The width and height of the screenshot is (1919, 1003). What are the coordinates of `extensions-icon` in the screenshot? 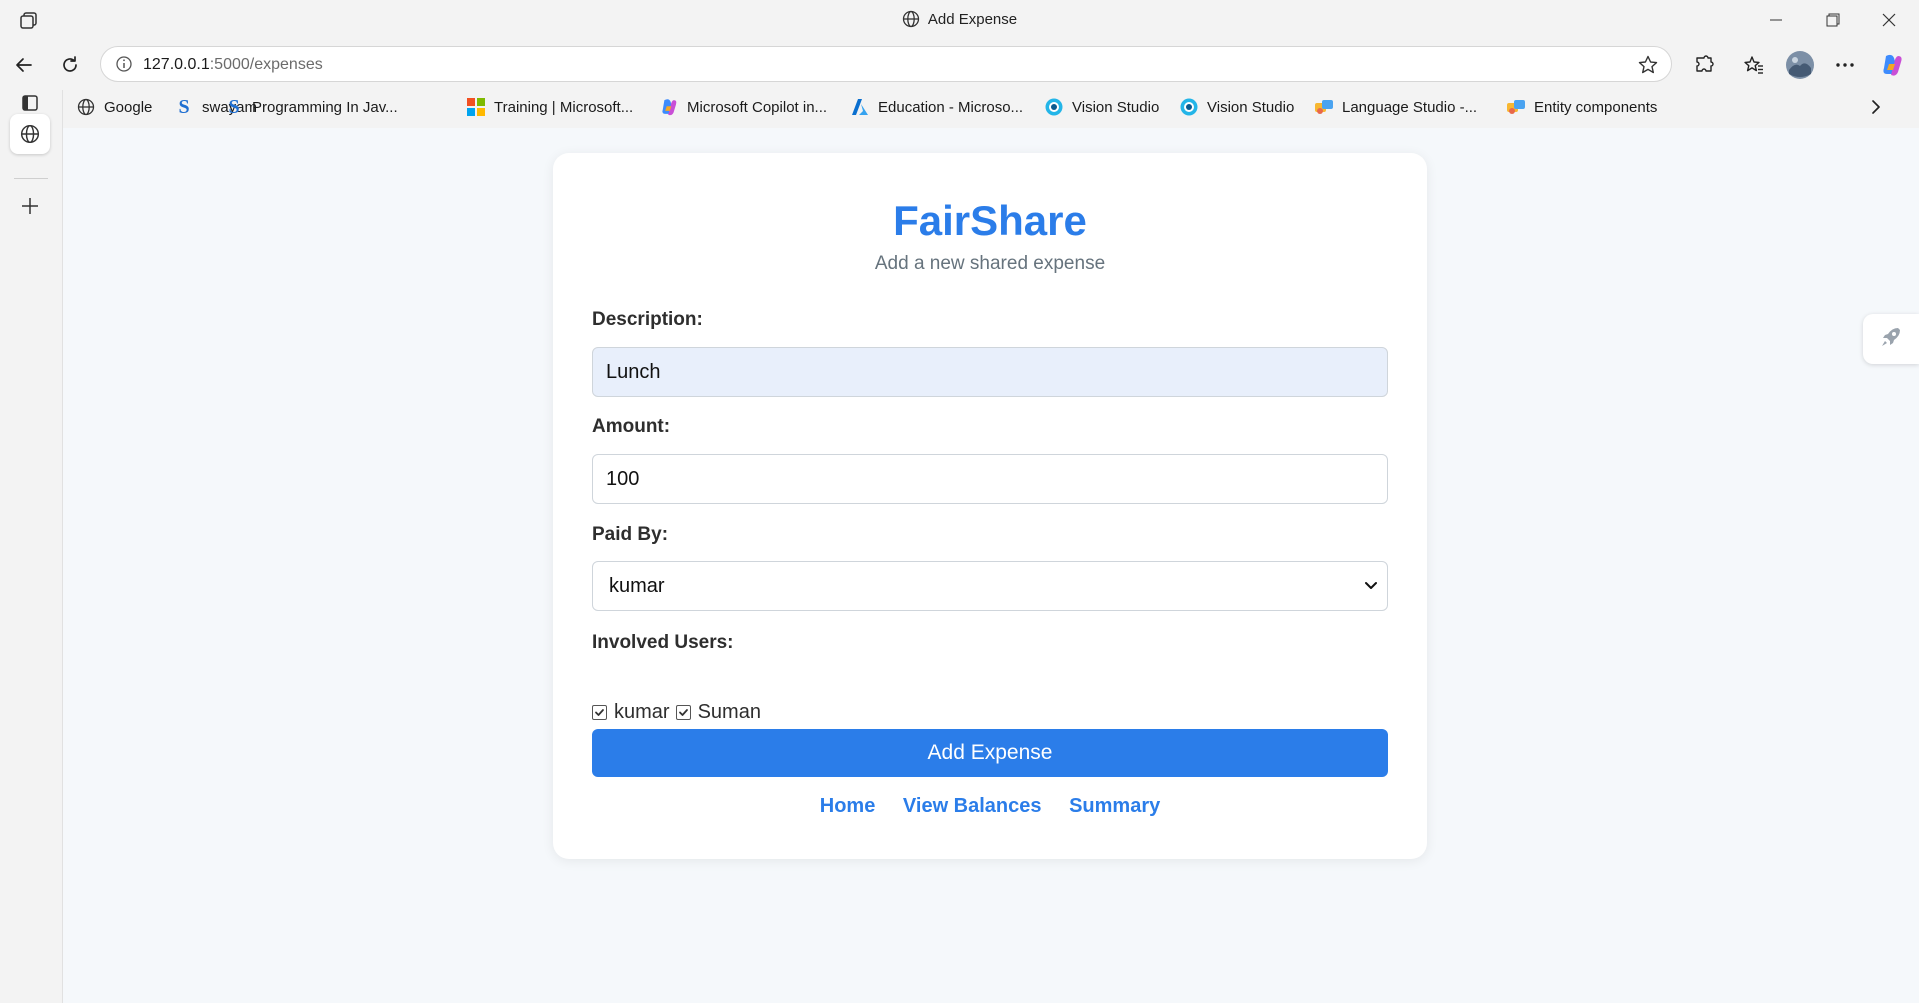 It's located at (1704, 65).